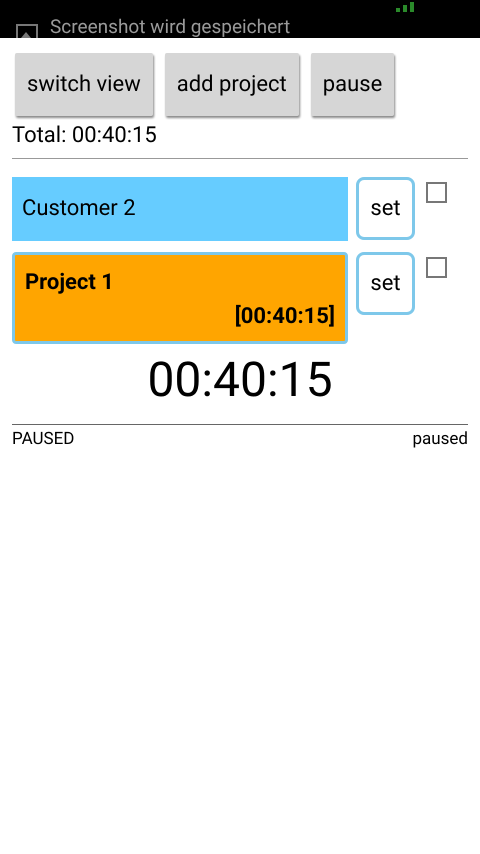 This screenshot has height=854, width=480. I want to click on item-time: [00:40:15], so click(284, 317).